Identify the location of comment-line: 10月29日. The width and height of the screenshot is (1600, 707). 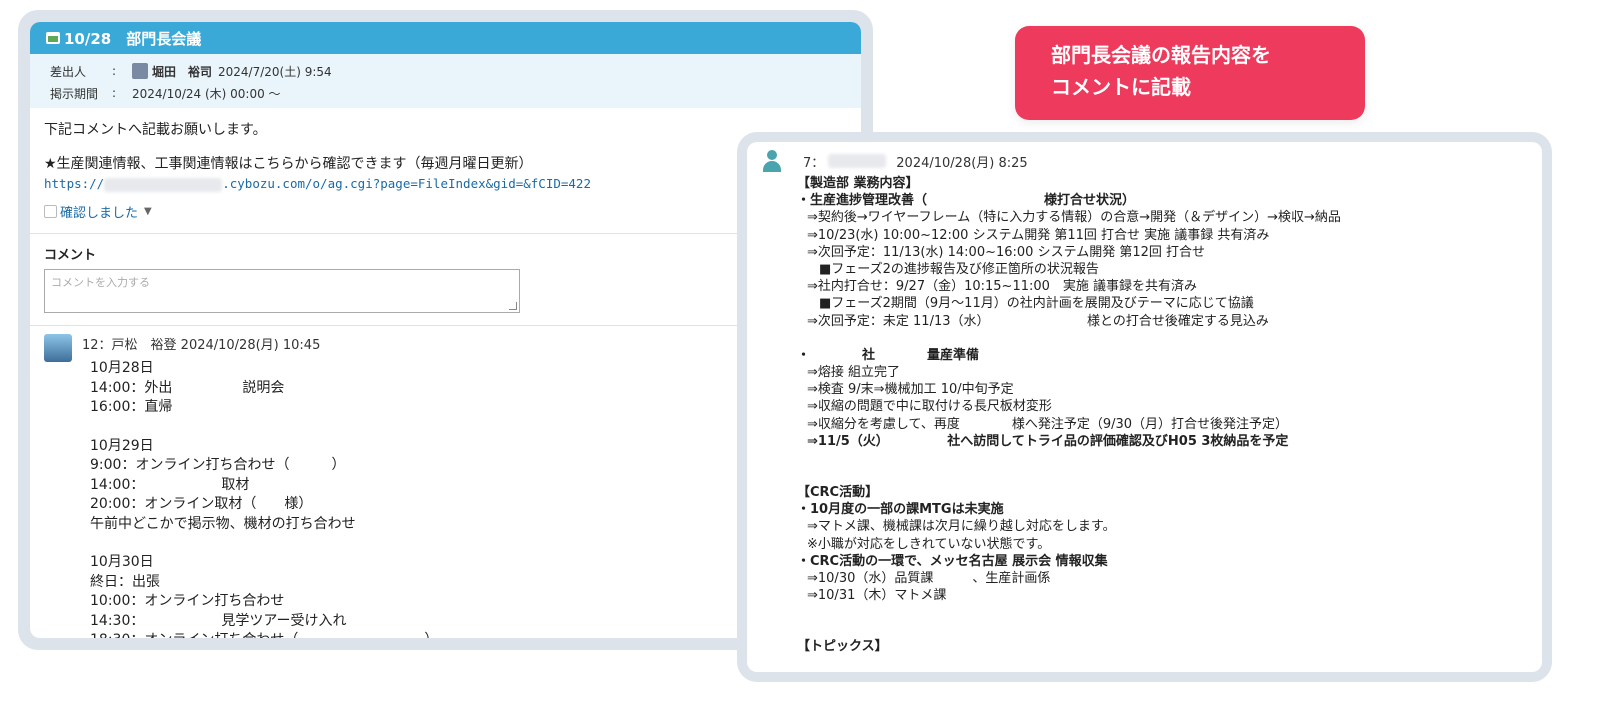
(122, 445).